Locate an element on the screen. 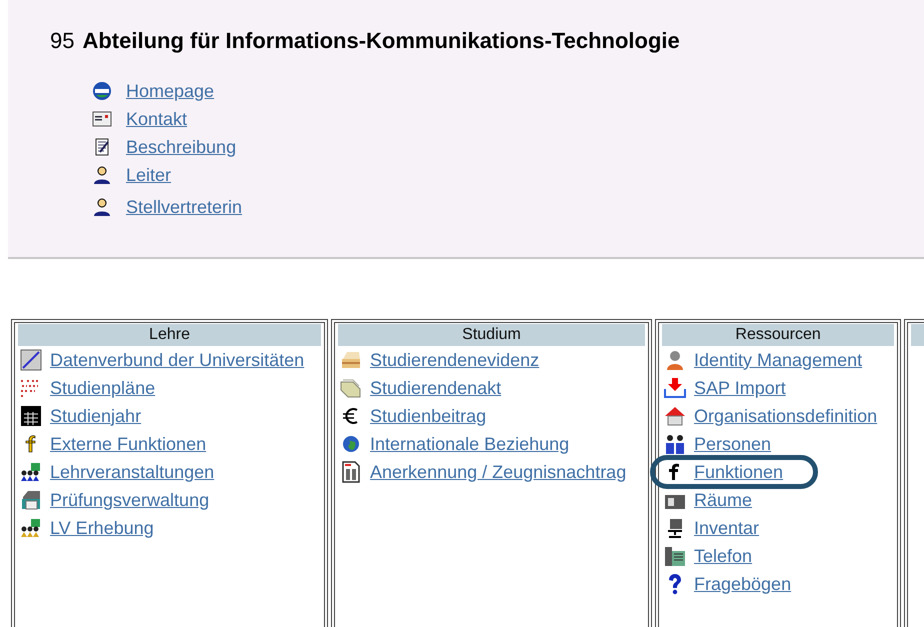  department-title: Abteilung für Informations-Kommunikations-Technologie is located at coordinates (381, 41).